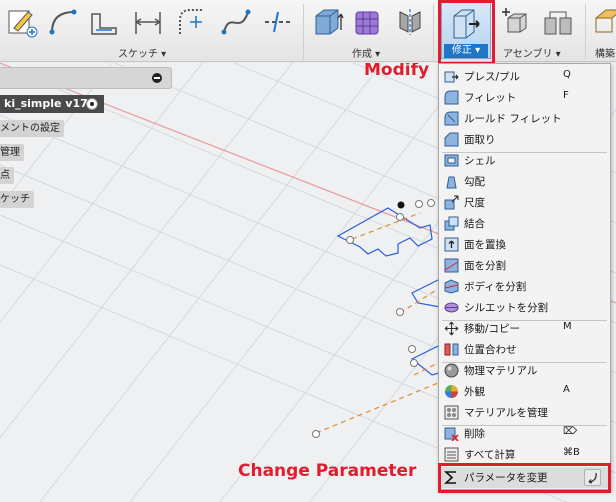  I want to click on split-face-icon, so click(451, 265).